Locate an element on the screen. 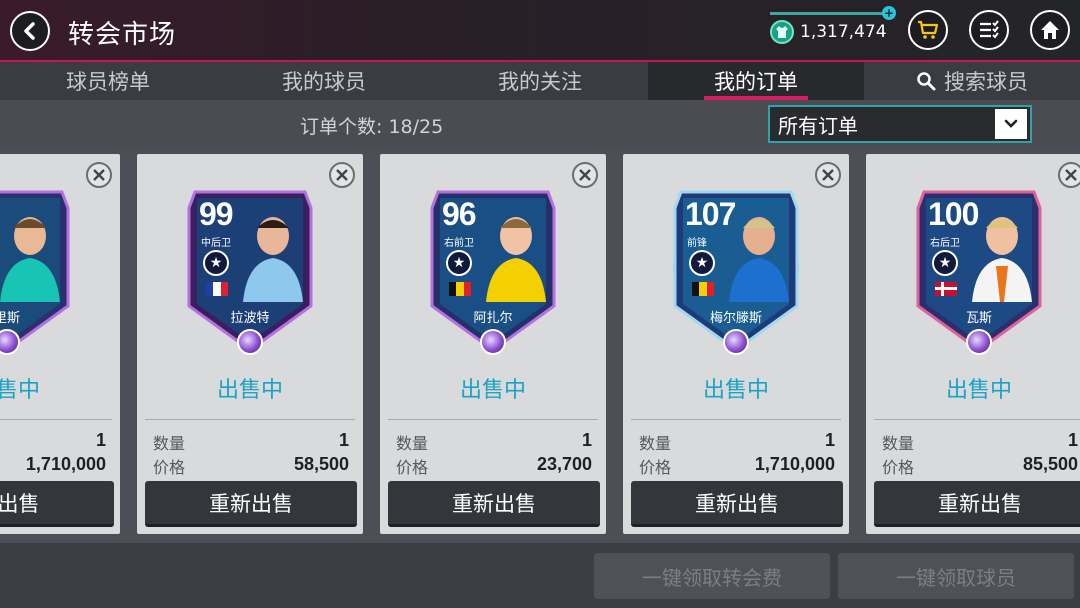 This screenshot has height=608, width=1080. order-card: 96 右前卫 ★ 阿扎尔 出售中 数量 1 价格 23,700 重新出售 is located at coordinates (493, 344).